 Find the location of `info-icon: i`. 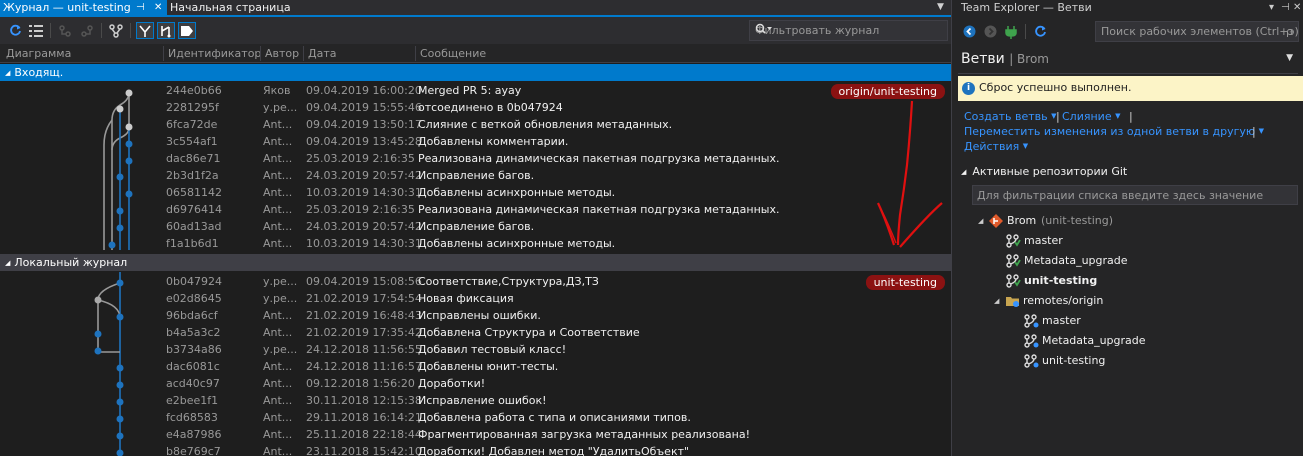

info-icon: i is located at coordinates (968, 88).